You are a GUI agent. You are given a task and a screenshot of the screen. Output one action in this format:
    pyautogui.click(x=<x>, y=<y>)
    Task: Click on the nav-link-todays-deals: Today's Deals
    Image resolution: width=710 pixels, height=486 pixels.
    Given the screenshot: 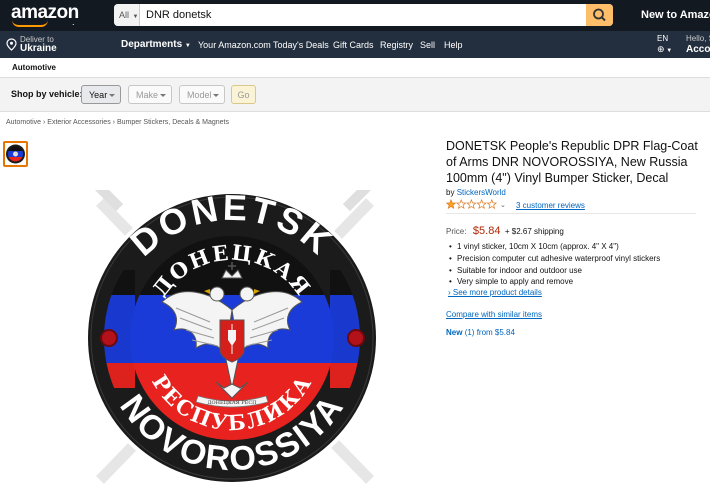 What is the action you would take?
    pyautogui.click(x=301, y=45)
    